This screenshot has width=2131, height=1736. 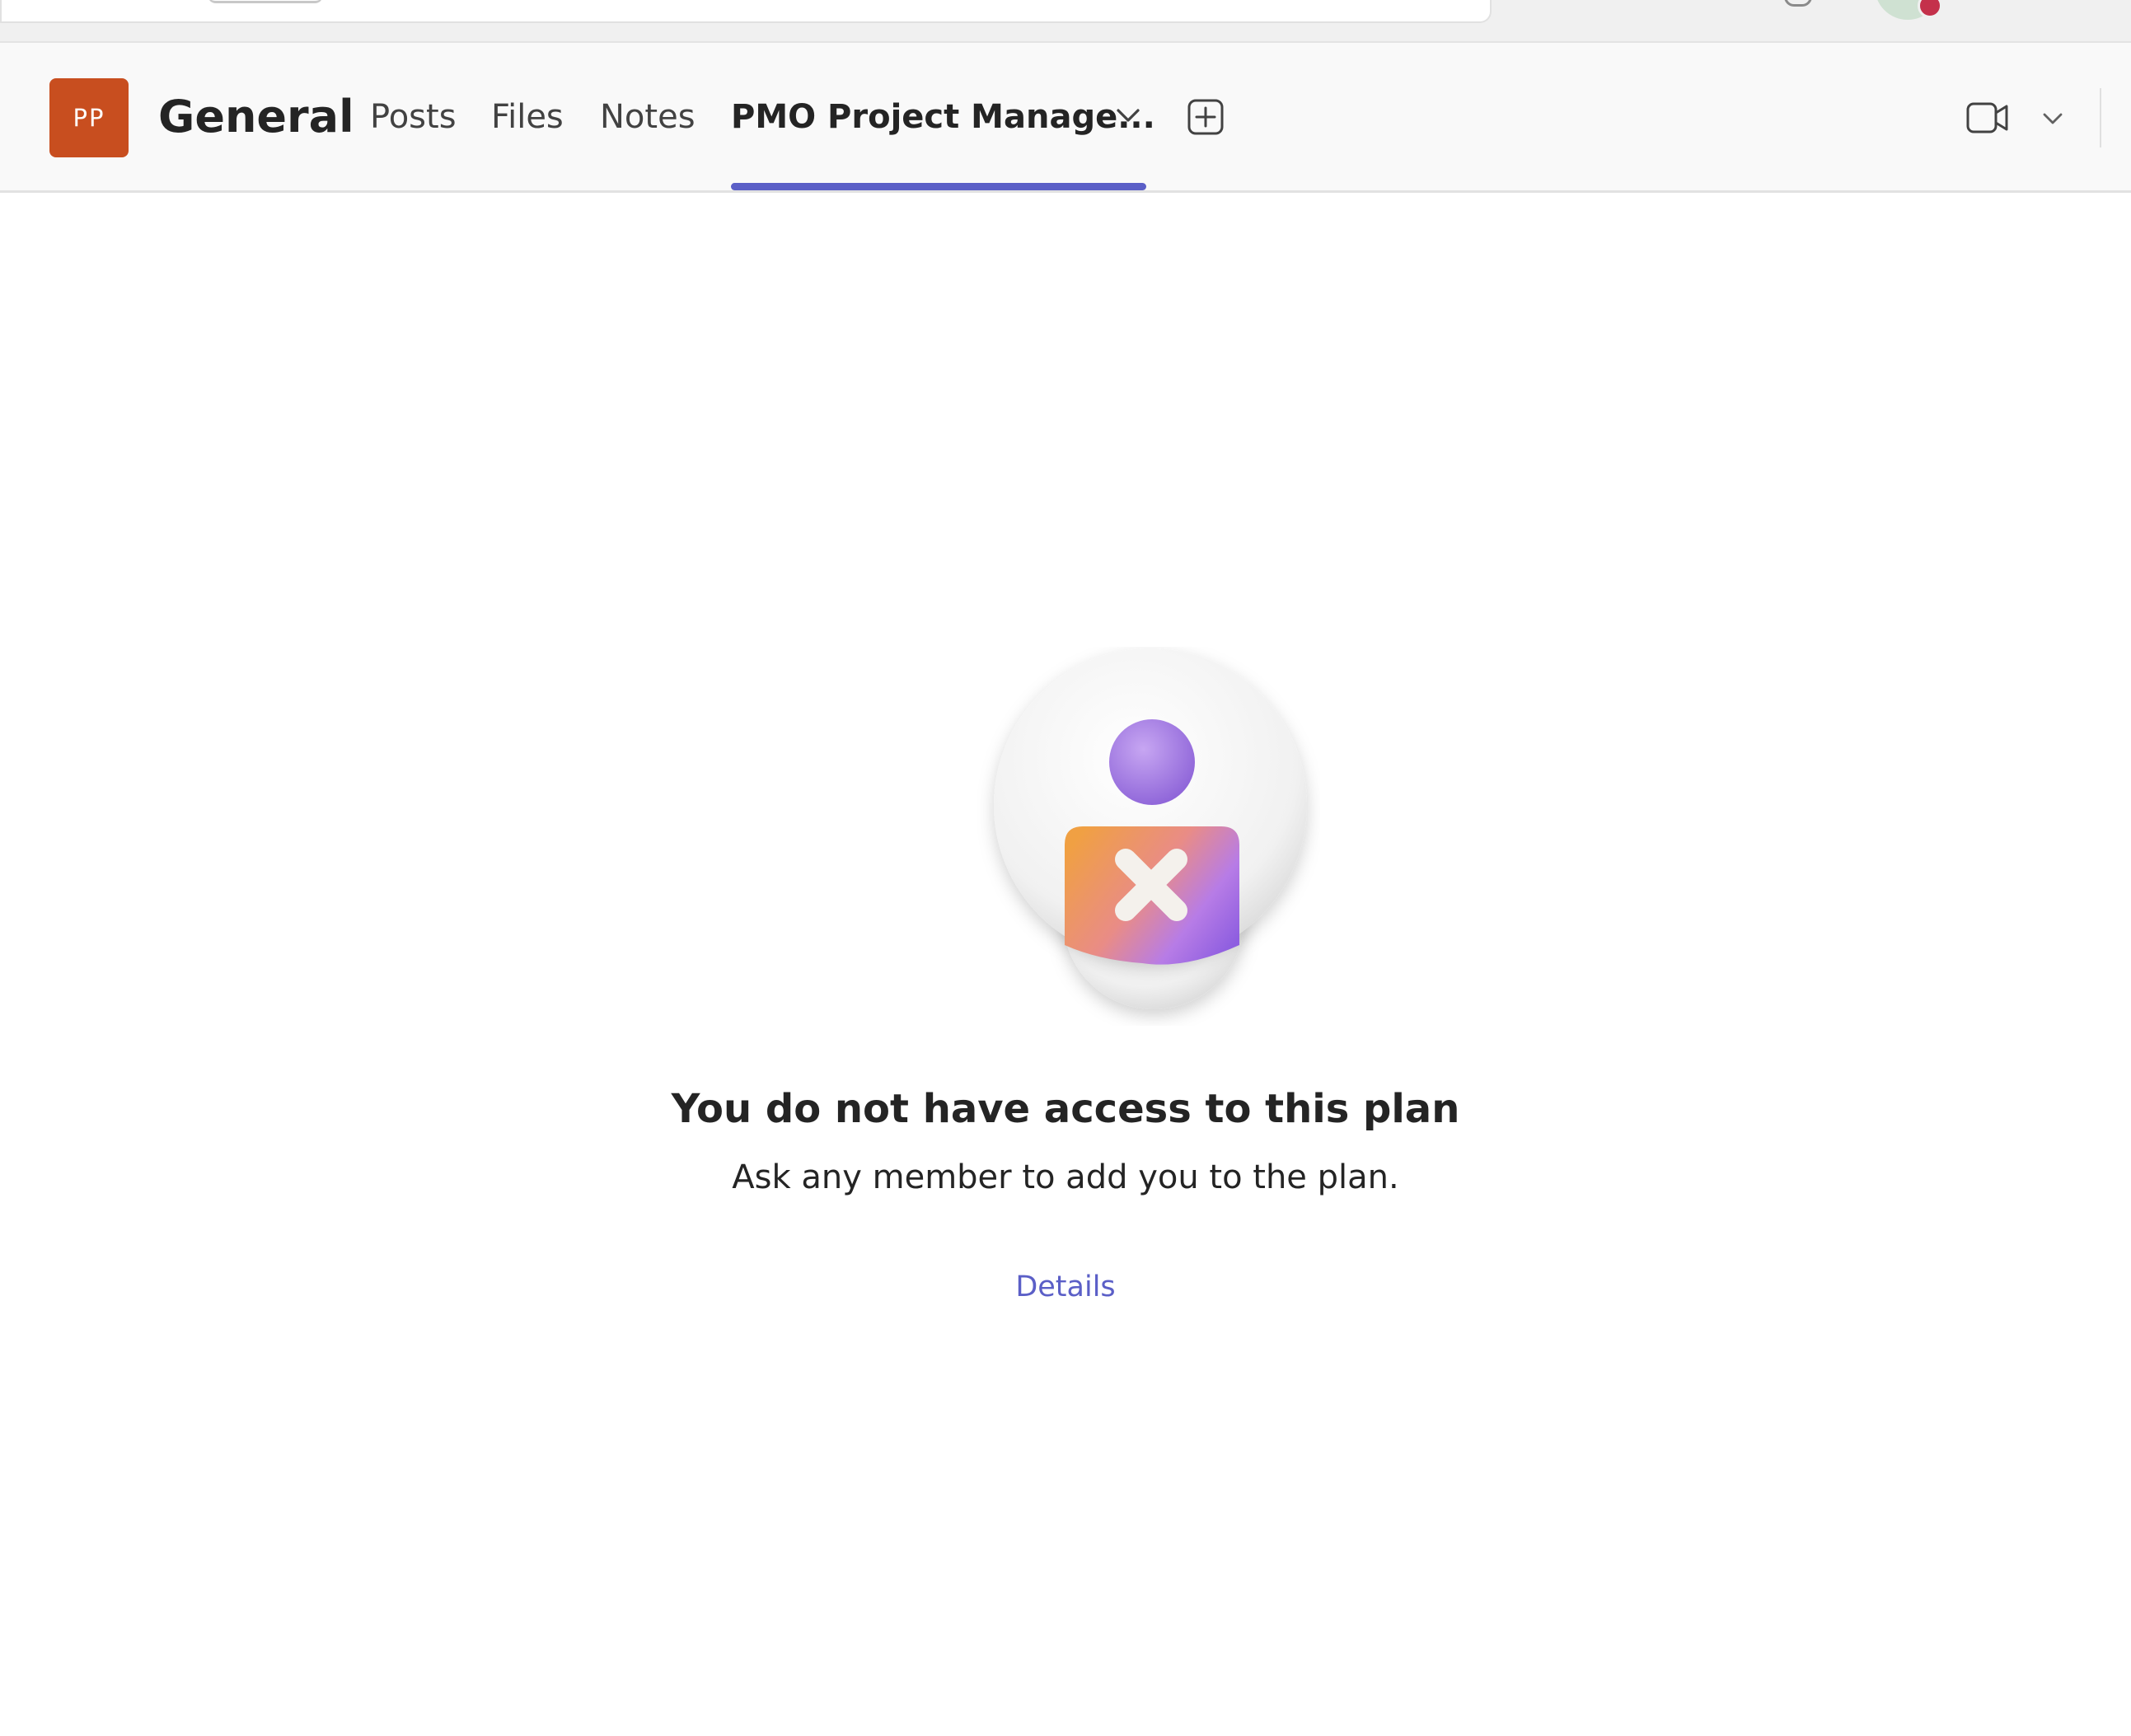 What do you see at coordinates (256, 117) in the screenshot?
I see `channel-title: General` at bounding box center [256, 117].